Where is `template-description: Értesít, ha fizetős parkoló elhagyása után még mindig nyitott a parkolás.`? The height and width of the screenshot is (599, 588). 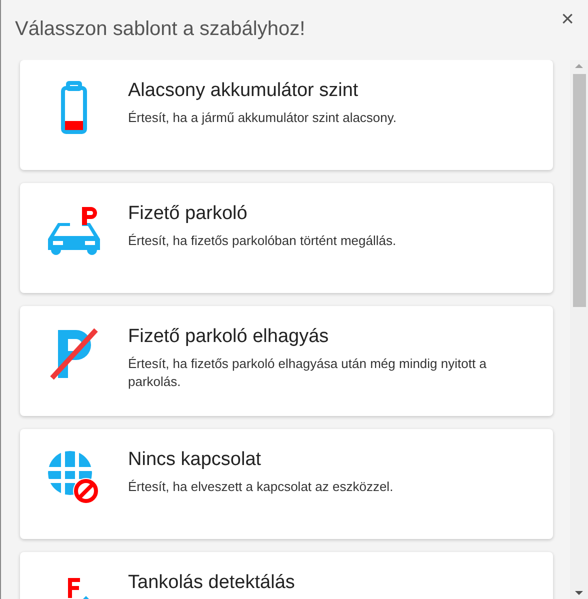
template-description: Értesít, ha fizetős parkoló elhagyása után még mindig nyitott a parkolás. is located at coordinates (308, 372).